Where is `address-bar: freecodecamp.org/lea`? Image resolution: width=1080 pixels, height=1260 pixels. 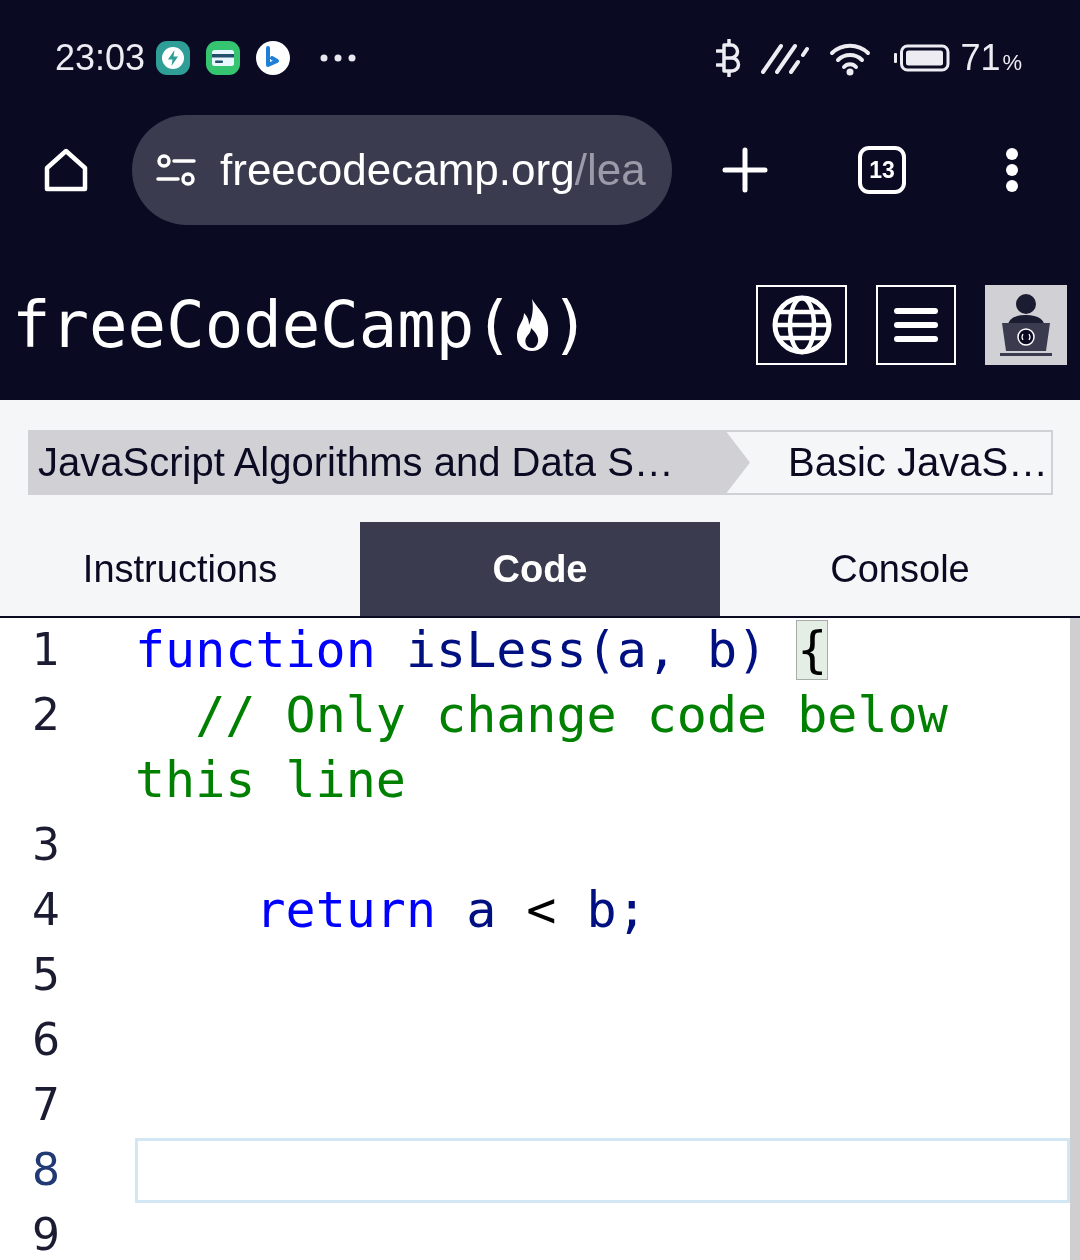
address-bar: freecodecamp.org/lea is located at coordinates (402, 170).